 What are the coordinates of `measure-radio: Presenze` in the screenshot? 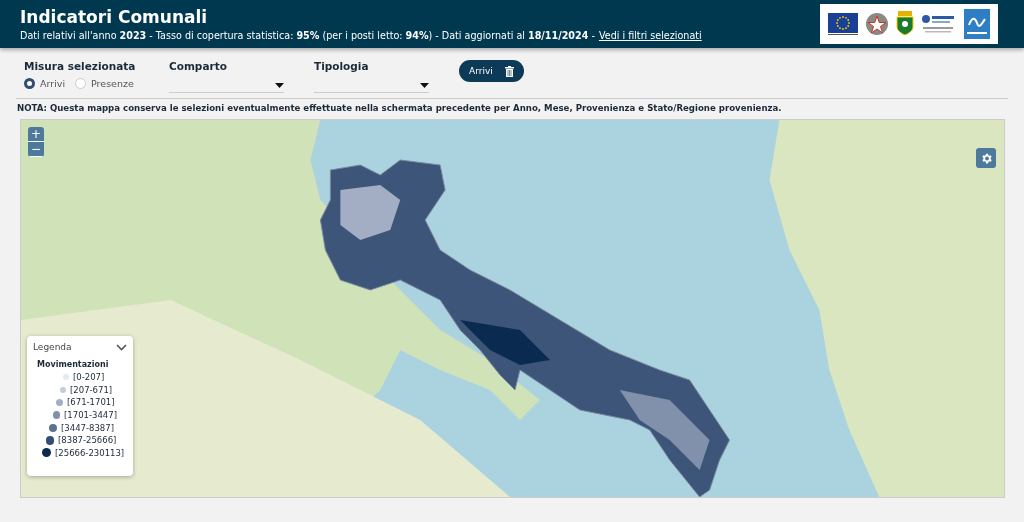 It's located at (104, 83).